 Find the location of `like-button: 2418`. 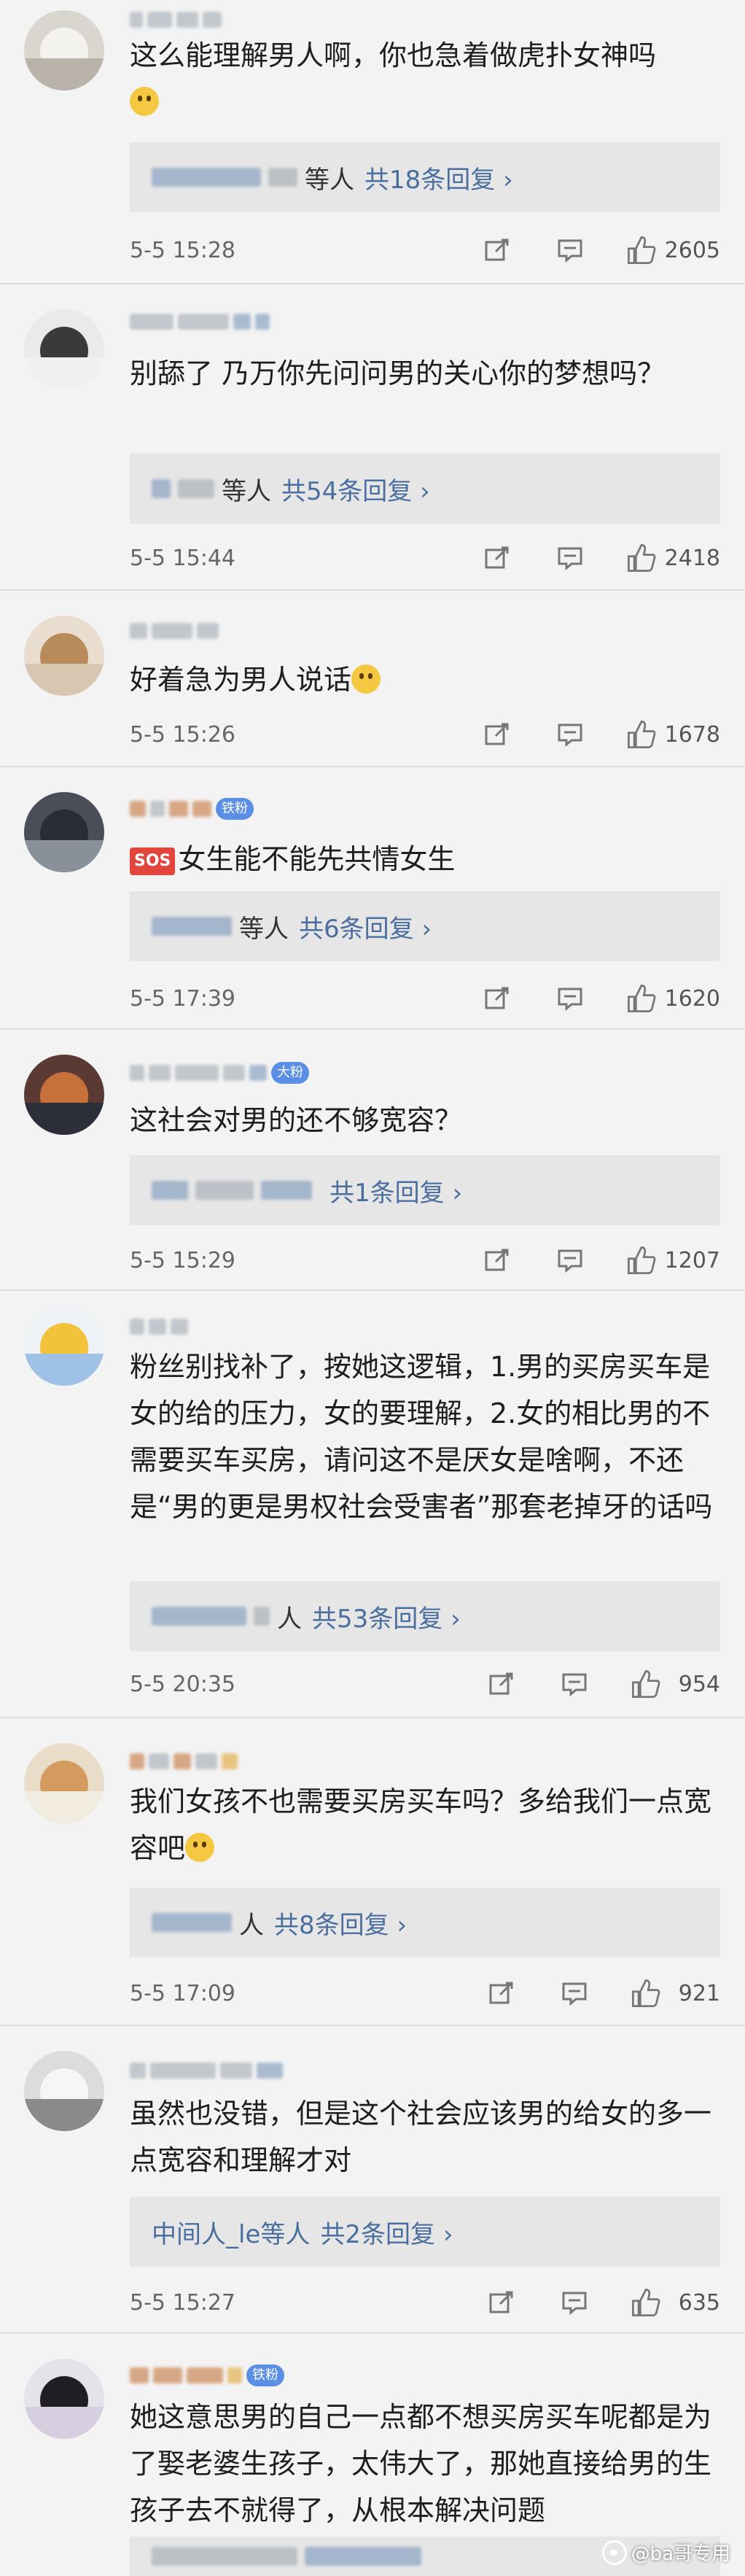

like-button: 2418 is located at coordinates (672, 558).